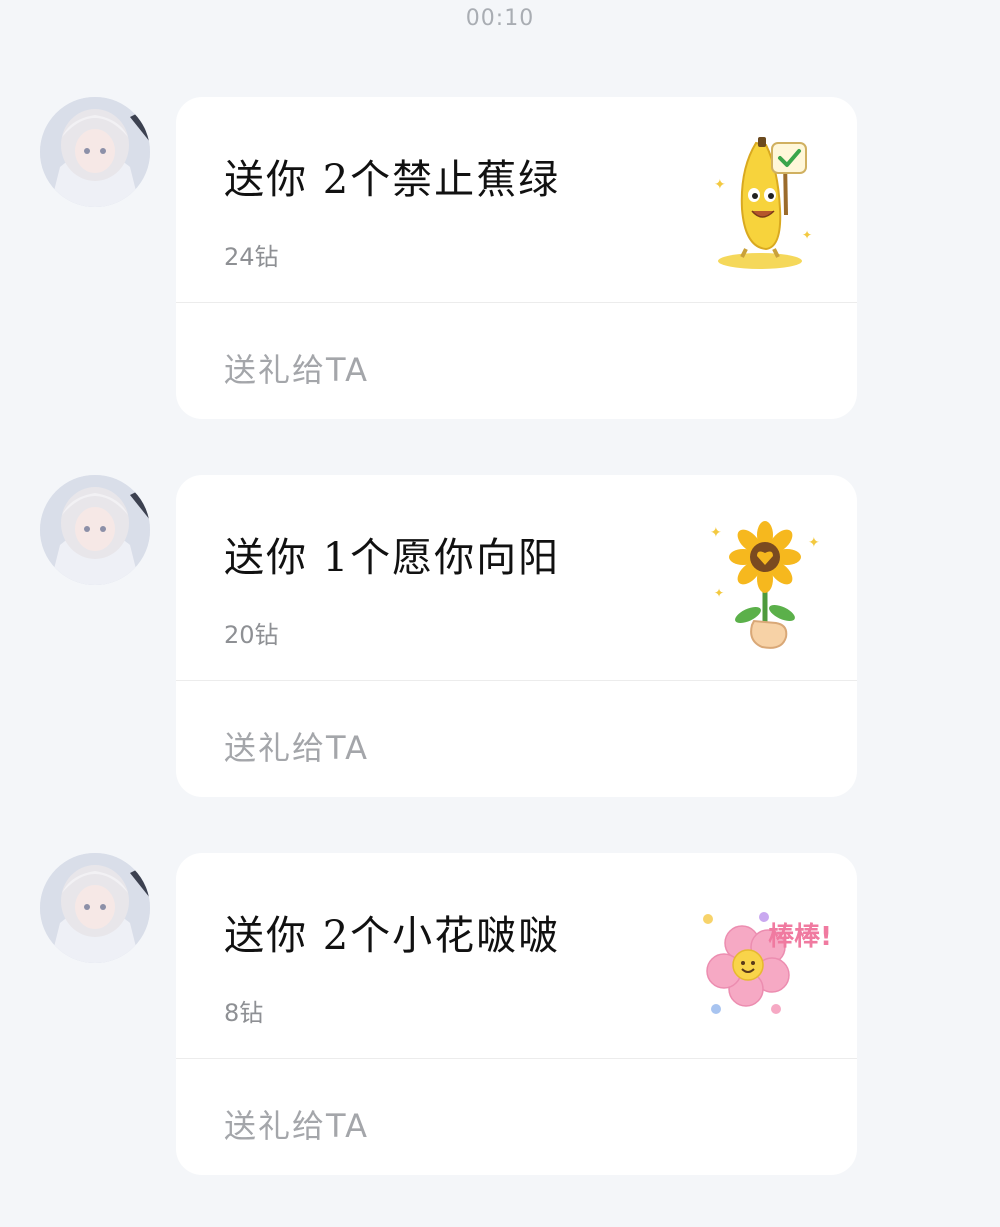 The height and width of the screenshot is (1227, 1000). I want to click on sticker-text: 棒棒!, so click(800, 937).